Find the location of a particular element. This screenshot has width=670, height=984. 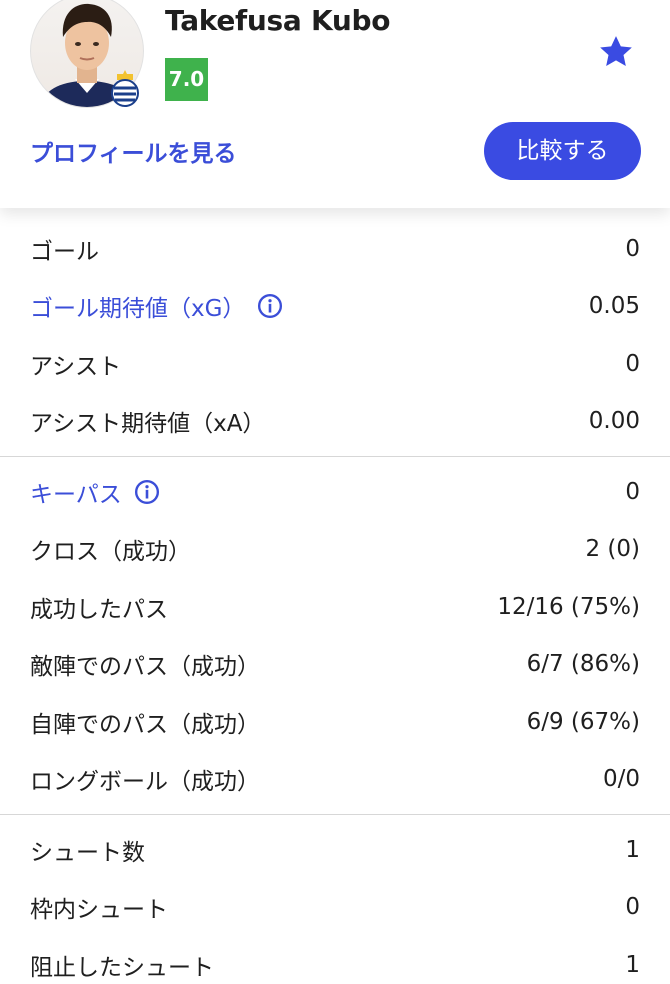

stat-label: 自陣でのパス（成功） is located at coordinates (145, 722).